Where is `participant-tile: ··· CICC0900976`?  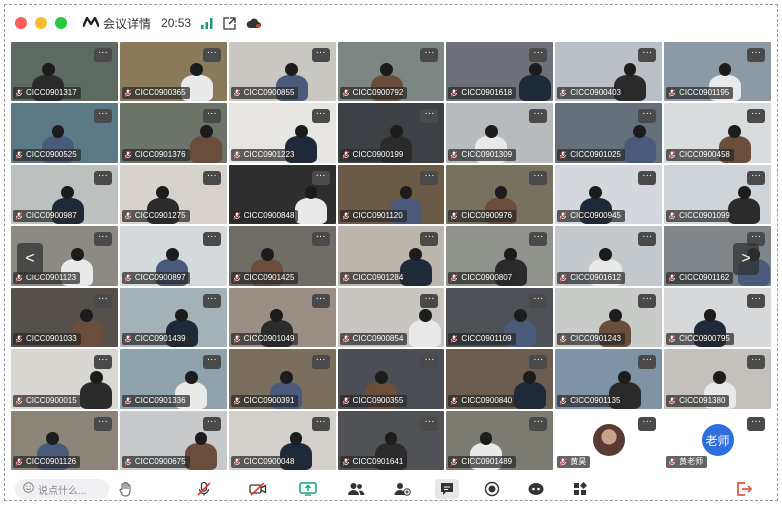
participant-tile: ··· CICC0900976 is located at coordinates (500, 194).